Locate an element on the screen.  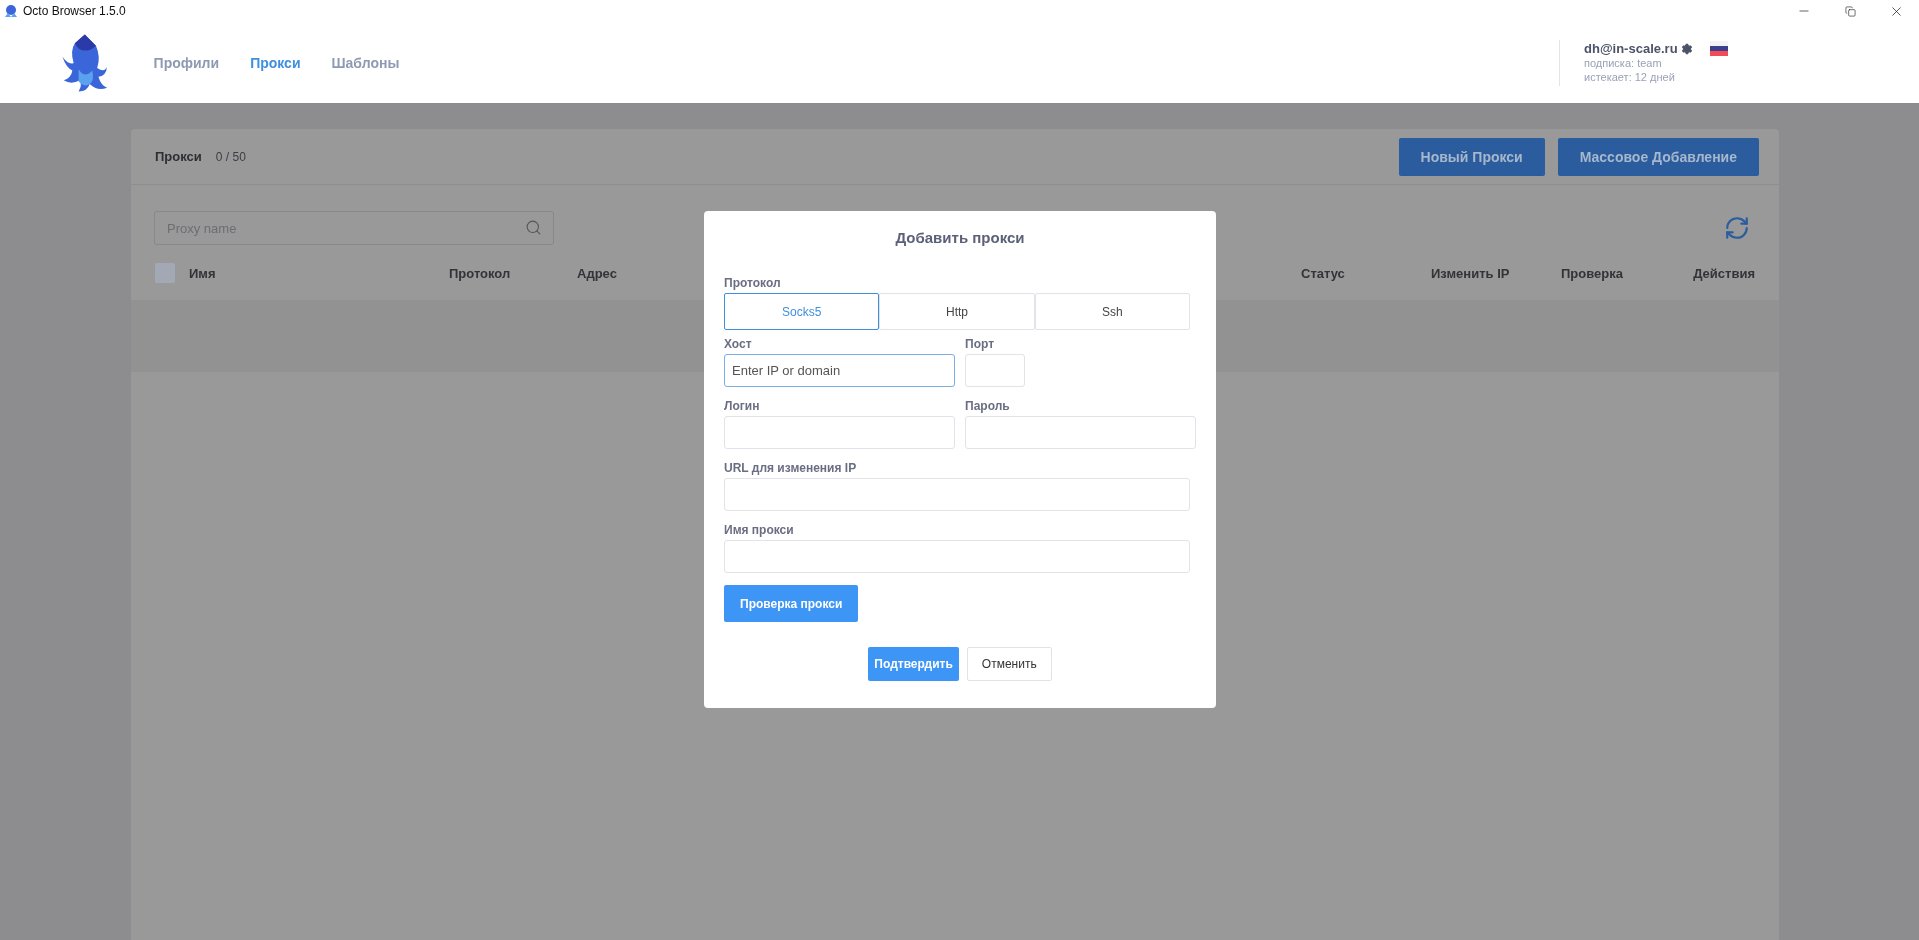
account-email: dh@in-scale.ru is located at coordinates (1631, 48).